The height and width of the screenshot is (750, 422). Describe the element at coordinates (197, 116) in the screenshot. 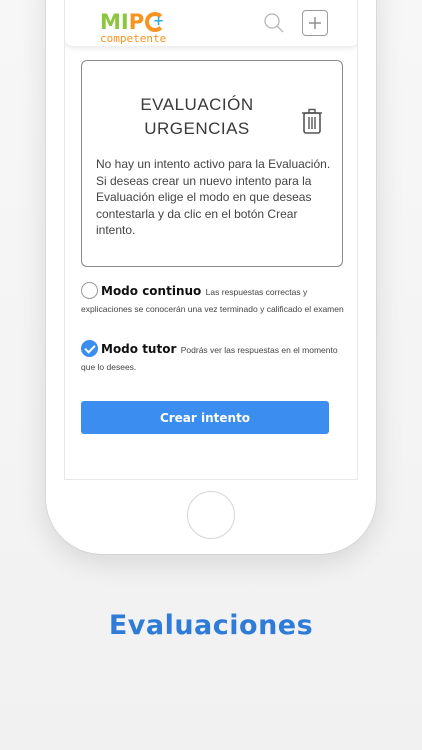

I see `evaluation-title: EVALUACIÓN URGENCIAS` at that location.